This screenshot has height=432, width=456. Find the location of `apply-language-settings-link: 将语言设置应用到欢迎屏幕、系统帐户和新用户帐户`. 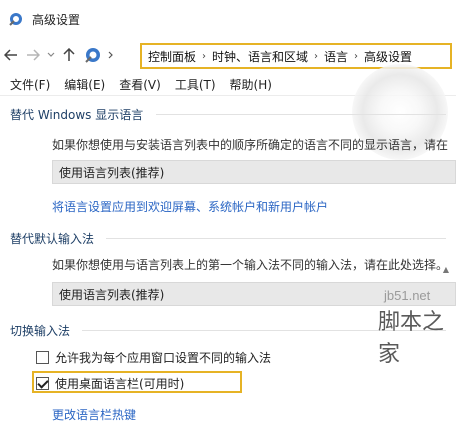

apply-language-settings-link: 将语言设置应用到欢迎屏幕、系统帐户和新用户帐户 is located at coordinates (190, 206).